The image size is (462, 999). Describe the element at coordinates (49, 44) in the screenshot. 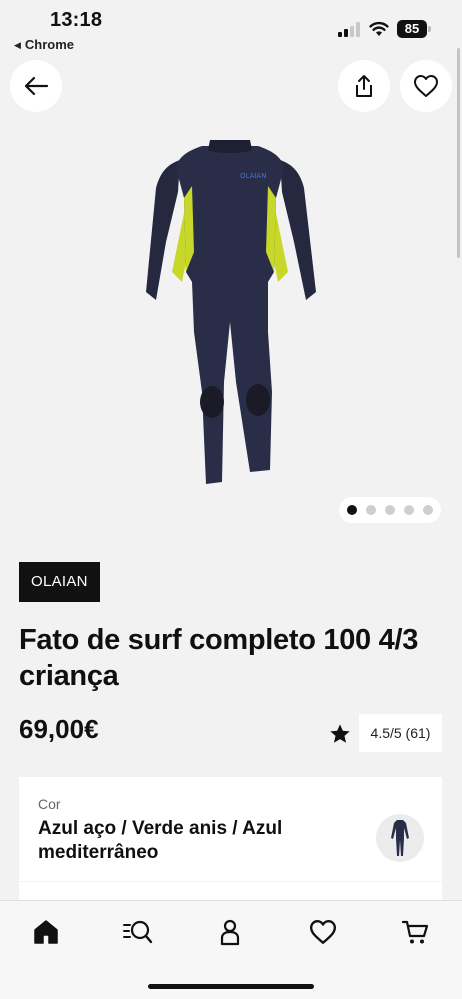

I see `back-app-label: Chrome` at that location.